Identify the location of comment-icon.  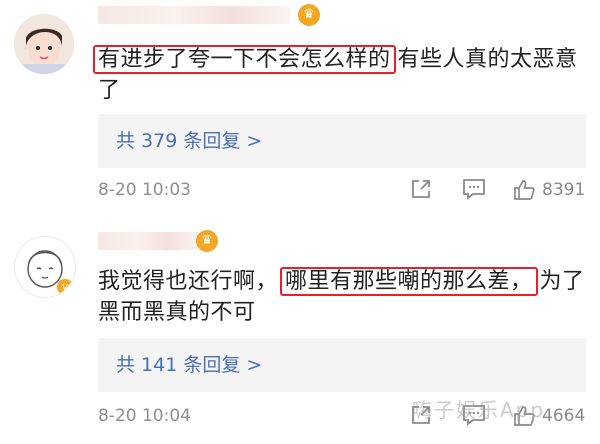
(474, 189).